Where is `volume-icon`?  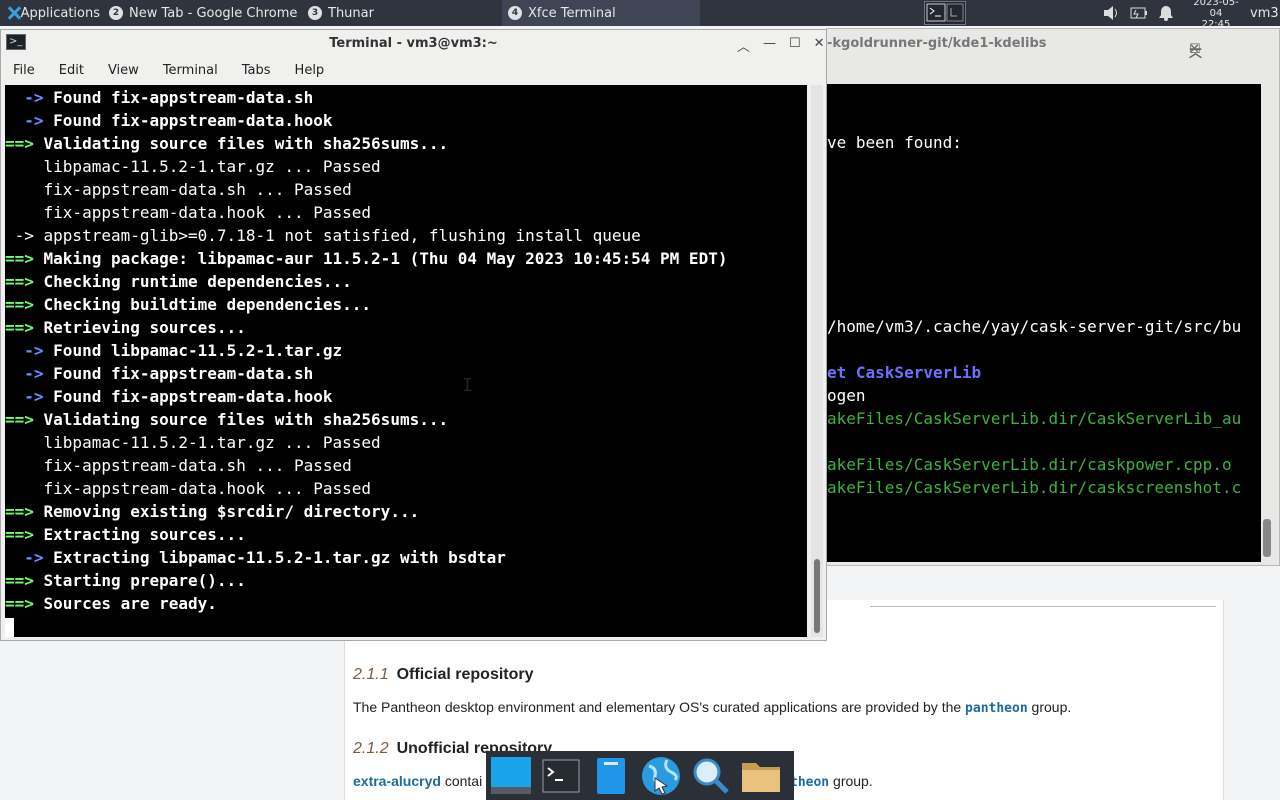 volume-icon is located at coordinates (1111, 13).